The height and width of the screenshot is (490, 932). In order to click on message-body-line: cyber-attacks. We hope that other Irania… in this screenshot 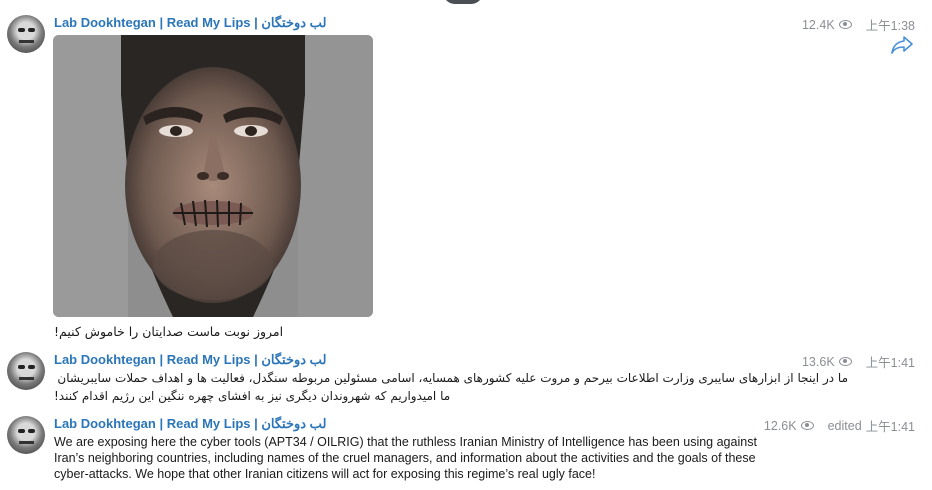, I will do `click(325, 474)`.